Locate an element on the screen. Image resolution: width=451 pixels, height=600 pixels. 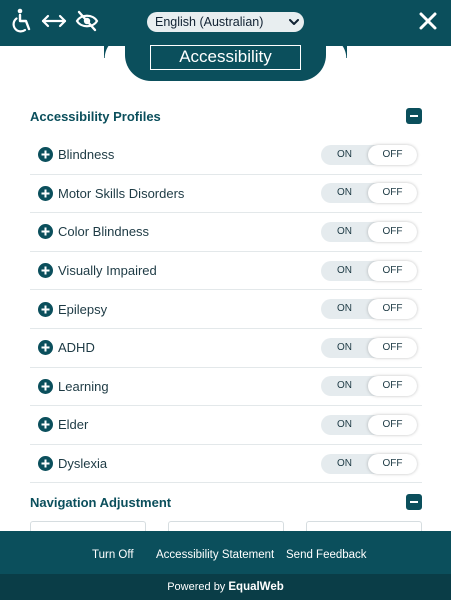
profile-label: Motor Skills Disorders is located at coordinates (121, 193).